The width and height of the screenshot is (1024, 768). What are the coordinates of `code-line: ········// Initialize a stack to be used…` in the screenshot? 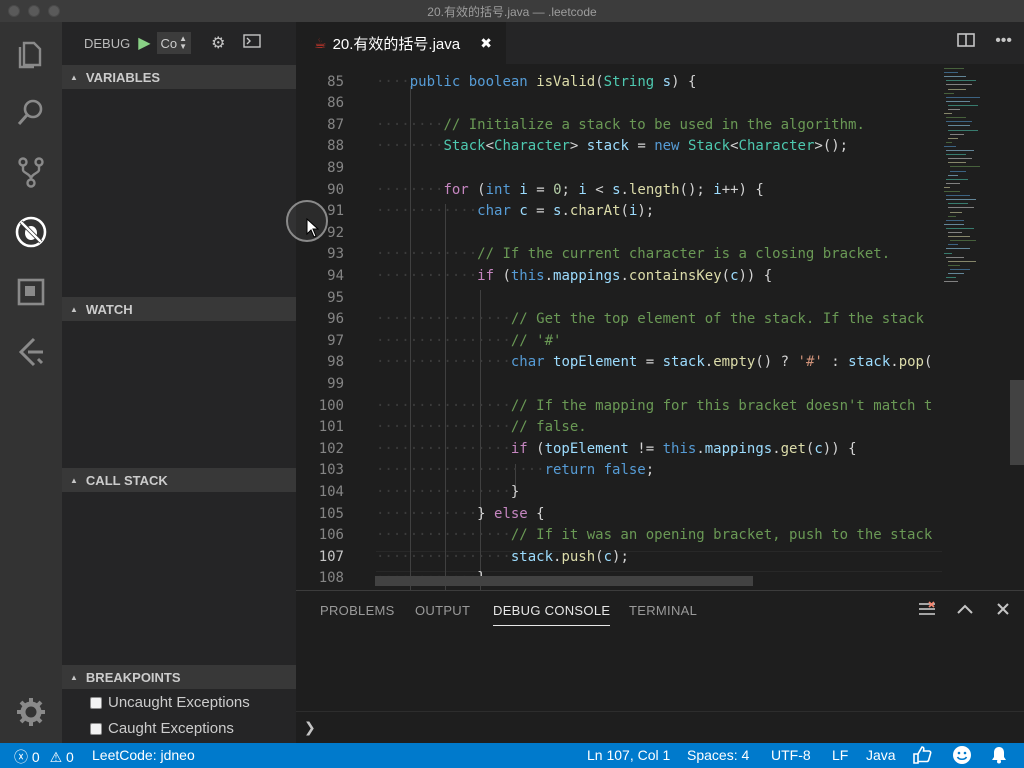 It's located at (620, 125).